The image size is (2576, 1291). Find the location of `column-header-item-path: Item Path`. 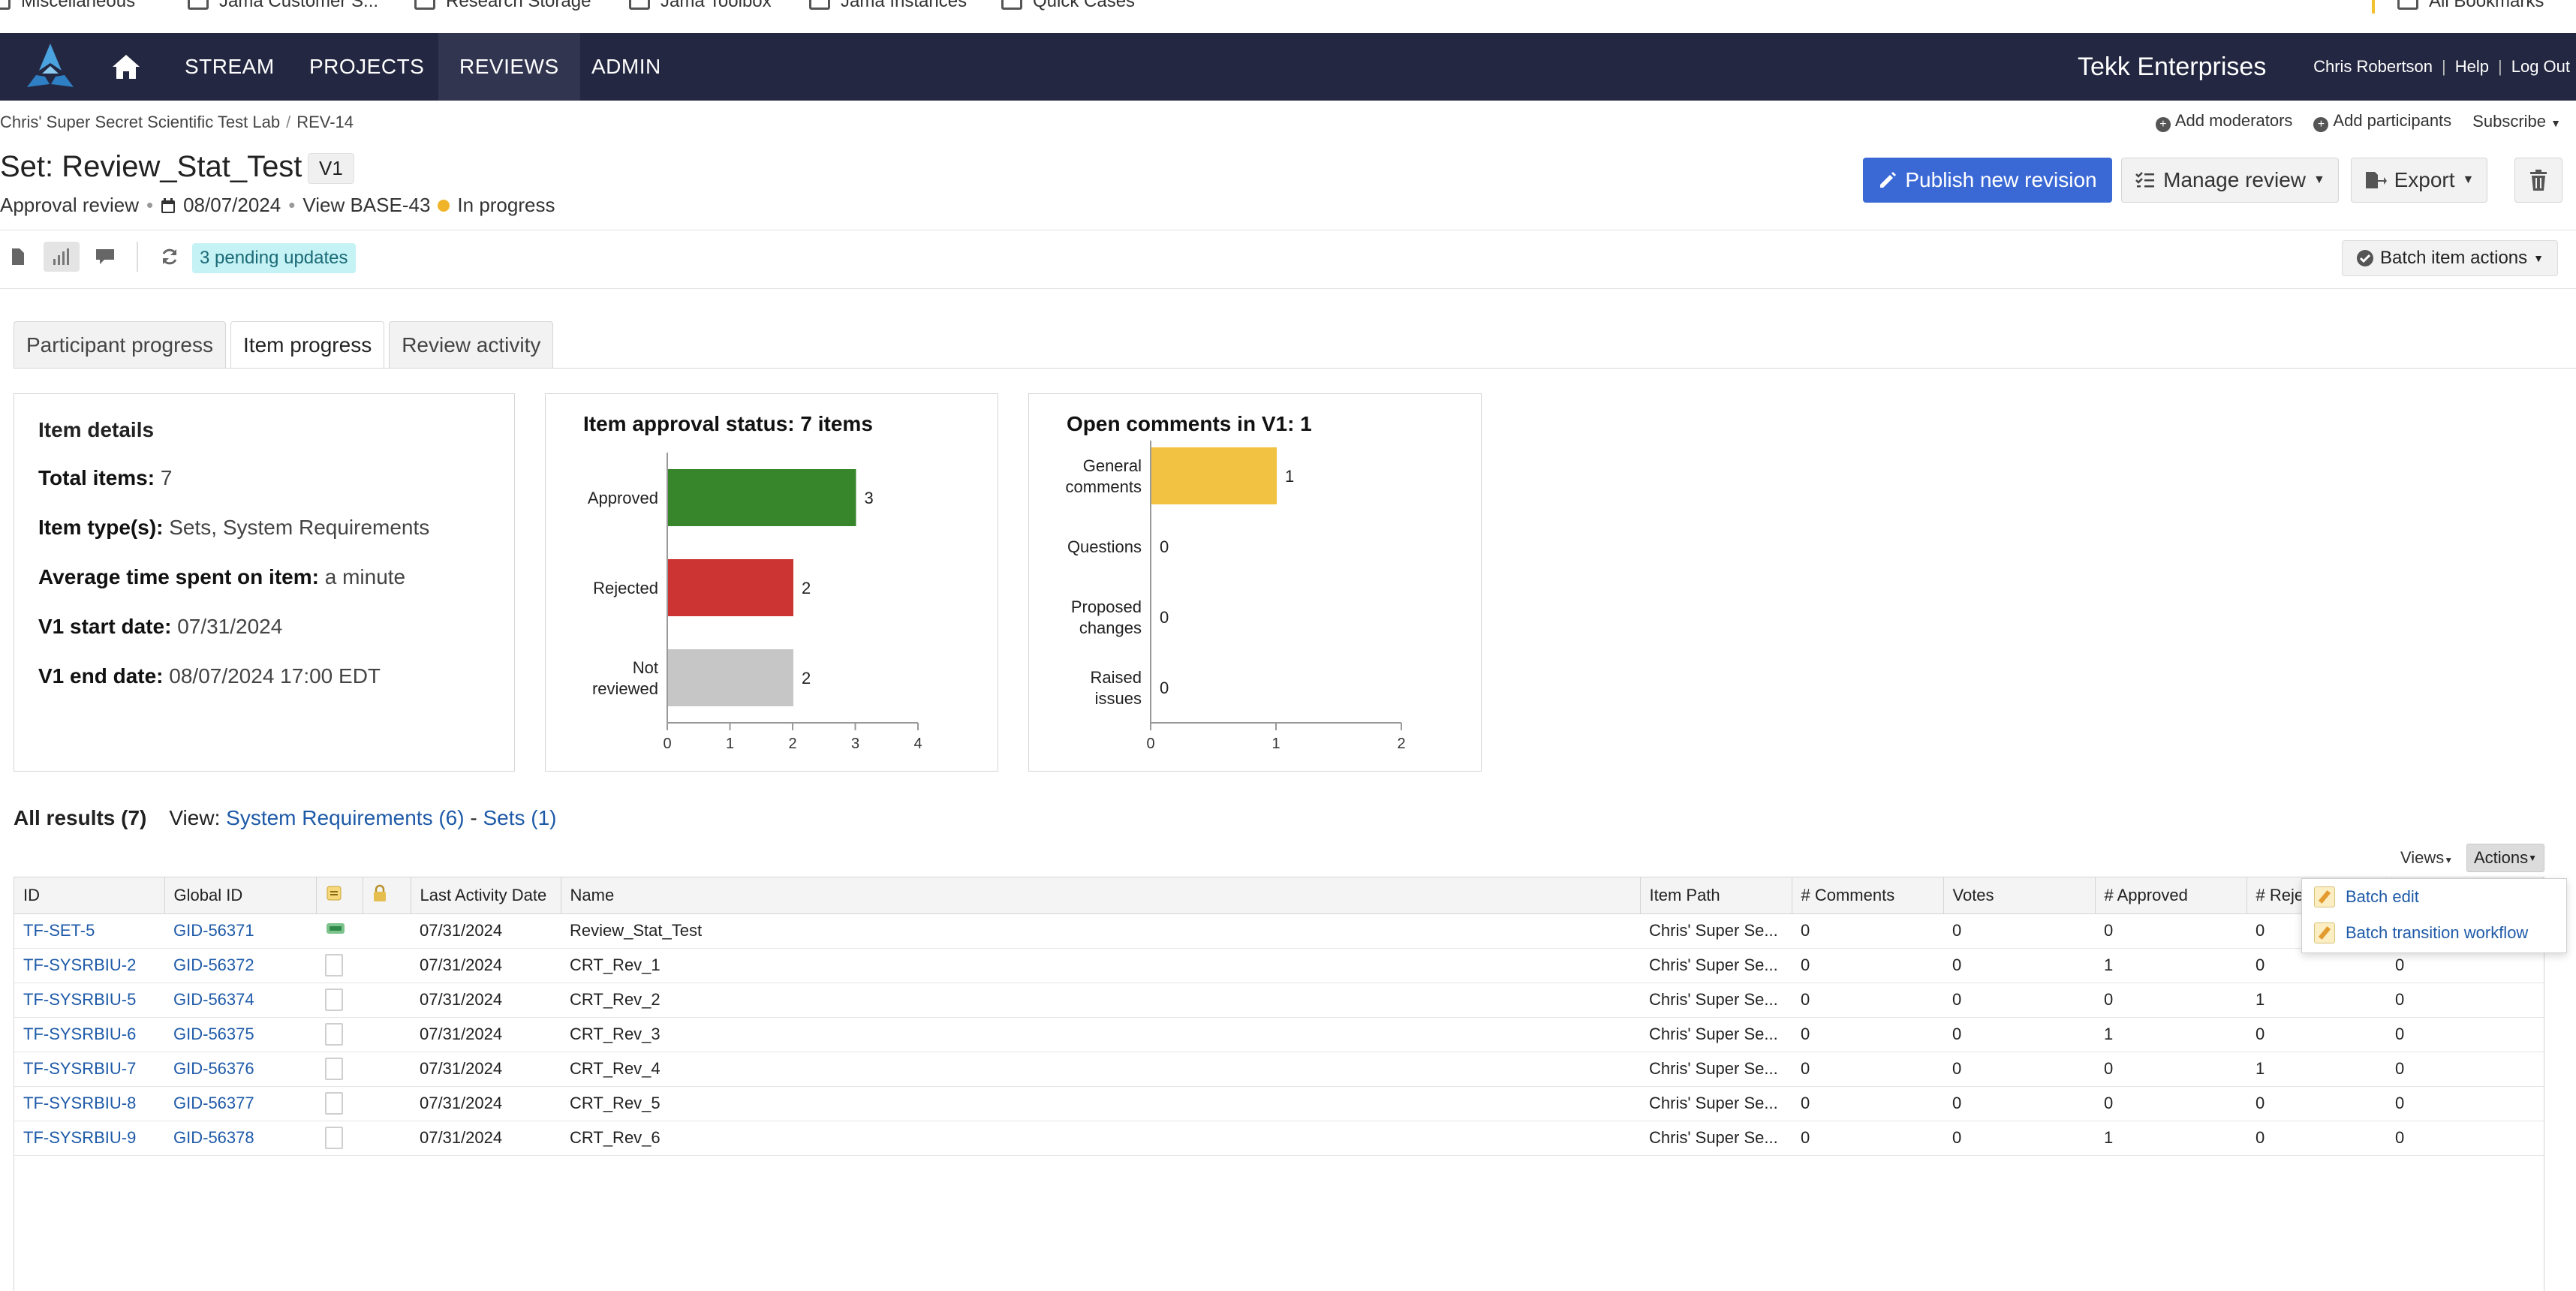

column-header-item-path: Item Path is located at coordinates (1716, 895).